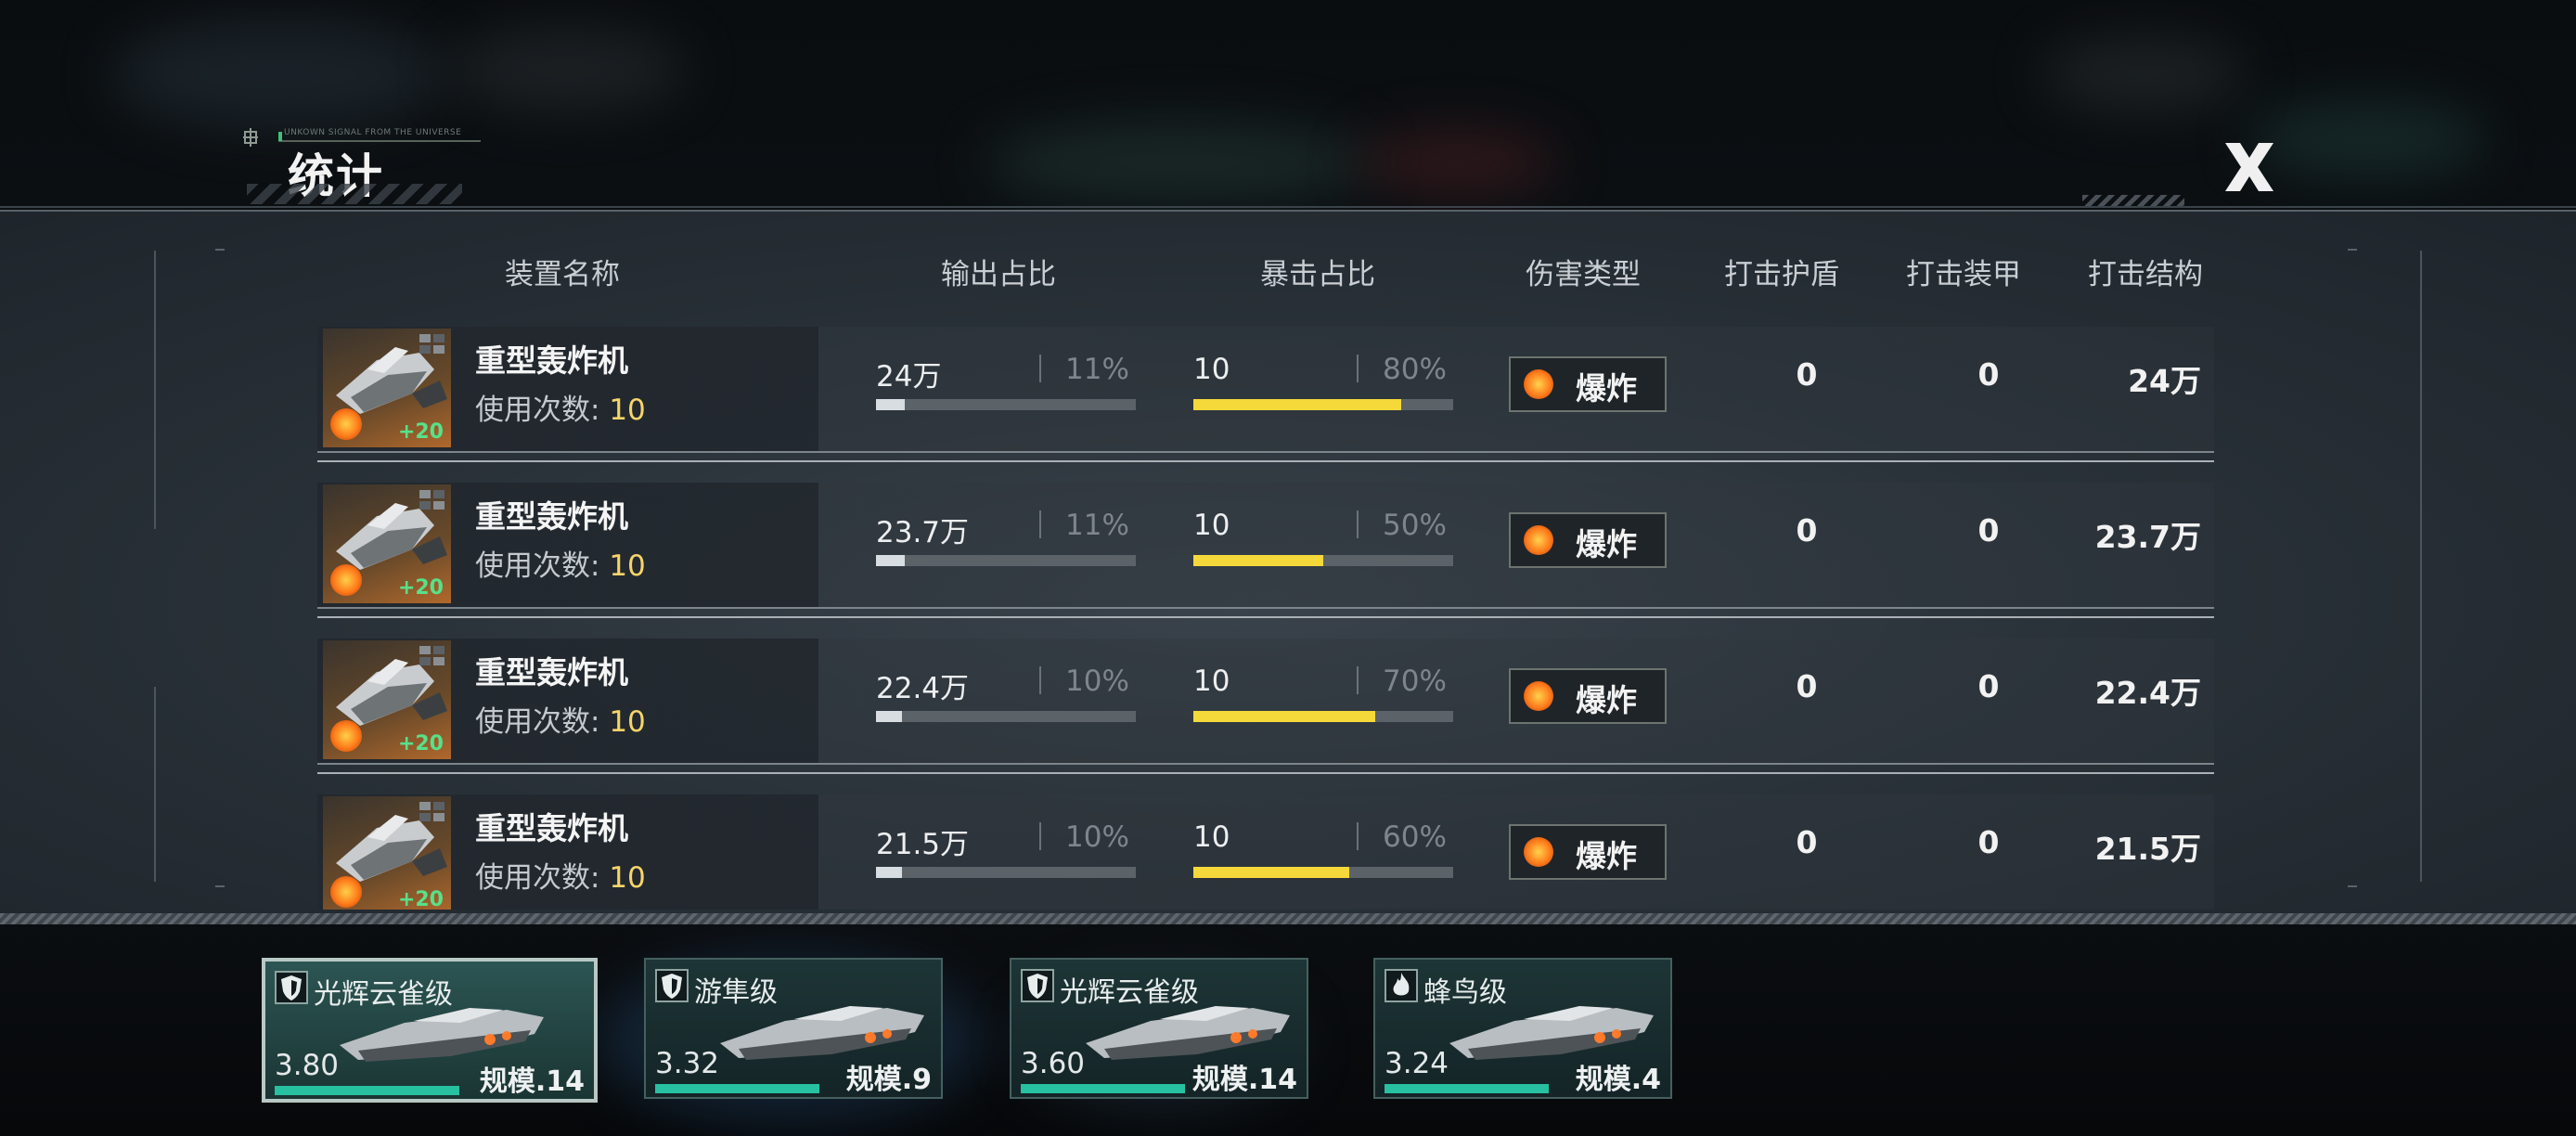 The height and width of the screenshot is (1136, 2576). Describe the element at coordinates (1159, 1028) in the screenshot. I see `ship-card: 光辉云雀级 3.60 规模.14` at that location.